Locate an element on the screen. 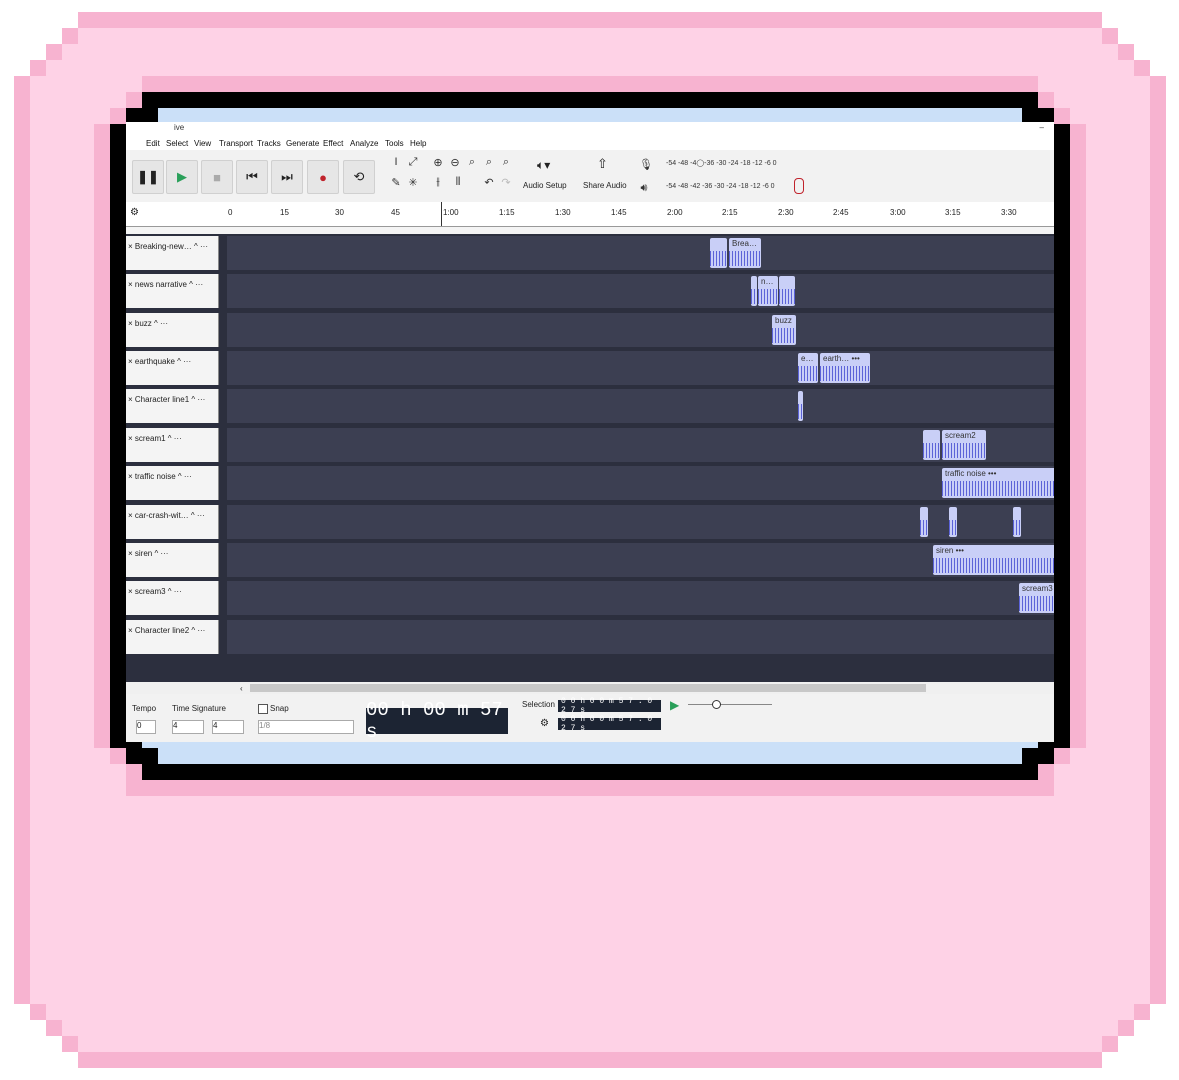 The image size is (1179, 1080). scroll-left-icon: ‹ is located at coordinates (241, 688).